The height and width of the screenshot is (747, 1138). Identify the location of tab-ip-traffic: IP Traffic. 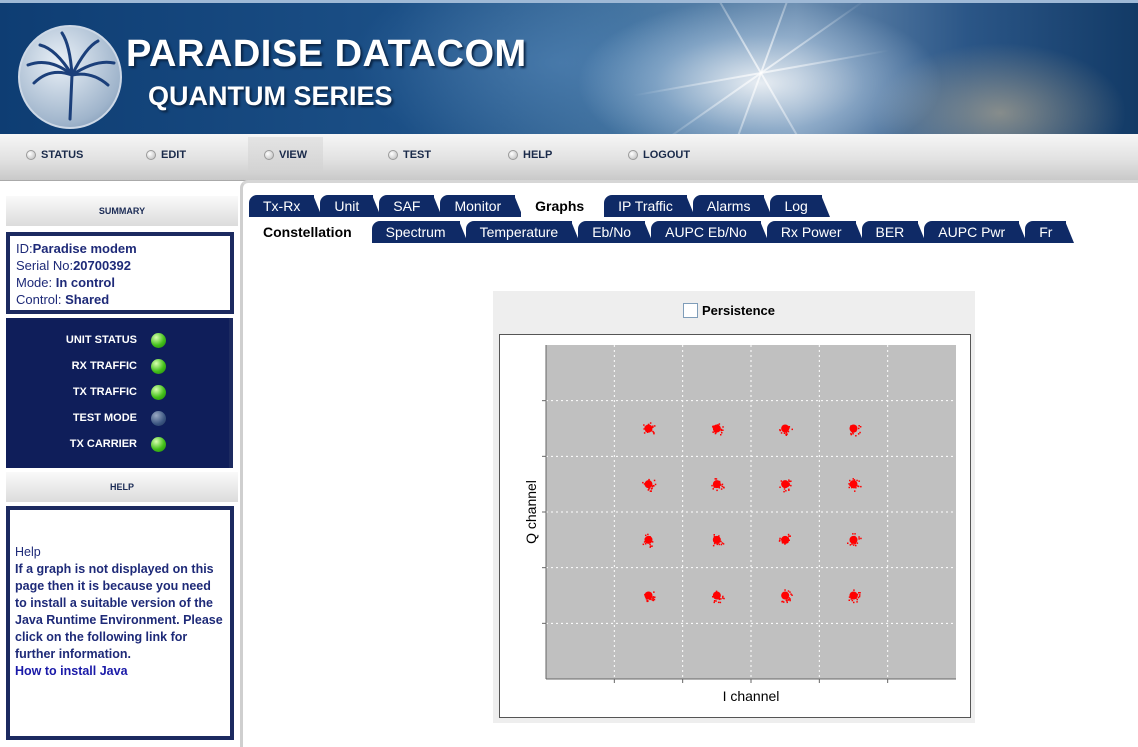
(649, 206).